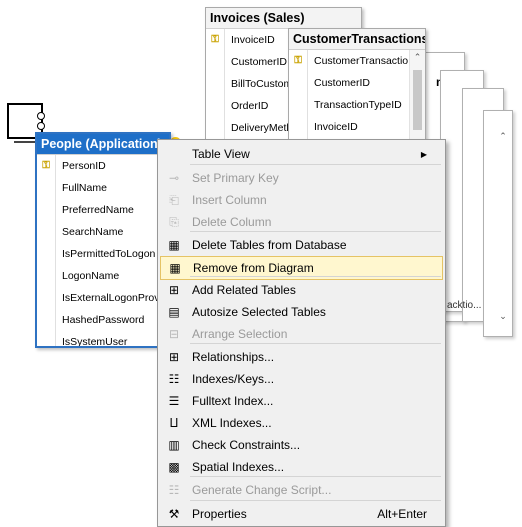  What do you see at coordinates (106, 338) in the screenshot?
I see `column-name: IsSystemUser` at bounding box center [106, 338].